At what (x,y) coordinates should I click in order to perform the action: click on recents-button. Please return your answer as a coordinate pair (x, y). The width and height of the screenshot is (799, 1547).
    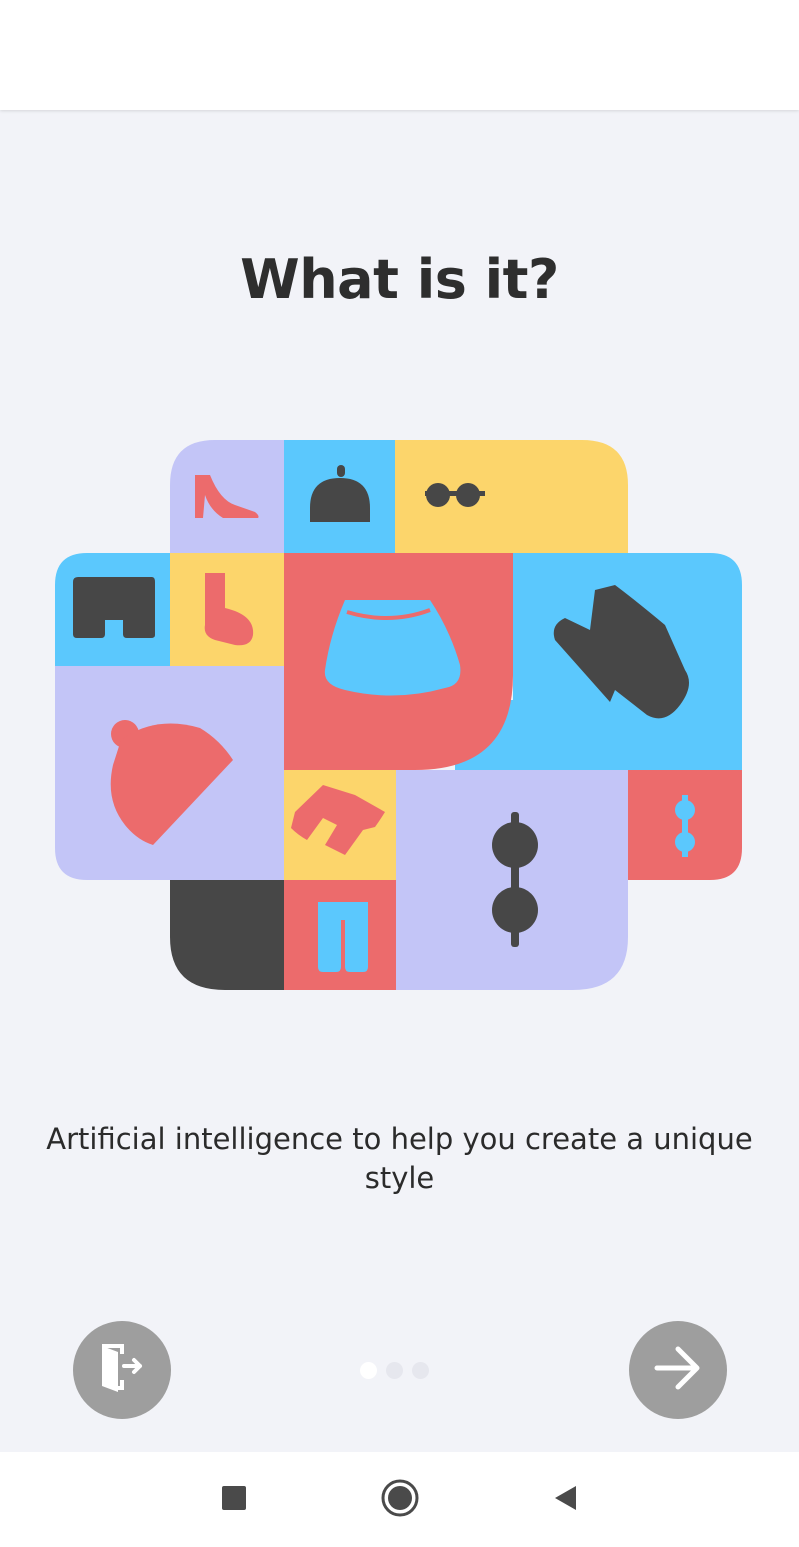
    Looking at the image, I should click on (234, 1500).